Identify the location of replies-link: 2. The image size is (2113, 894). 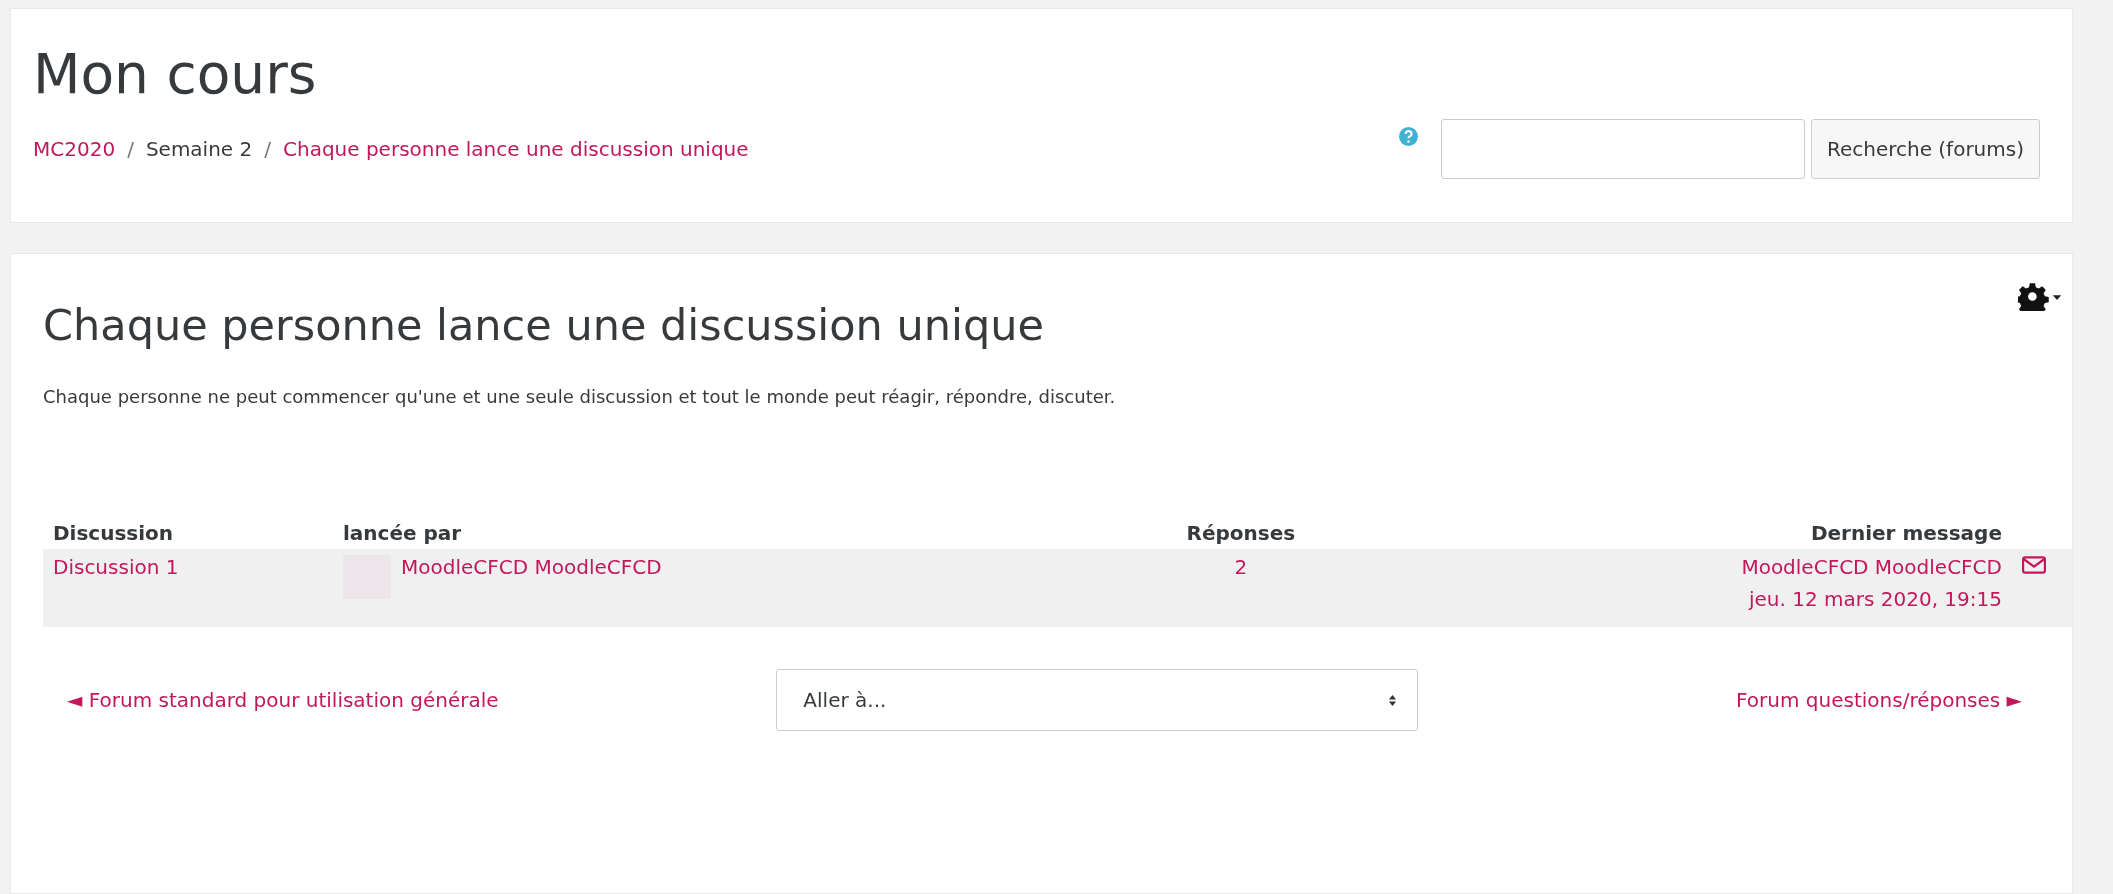
(1241, 567).